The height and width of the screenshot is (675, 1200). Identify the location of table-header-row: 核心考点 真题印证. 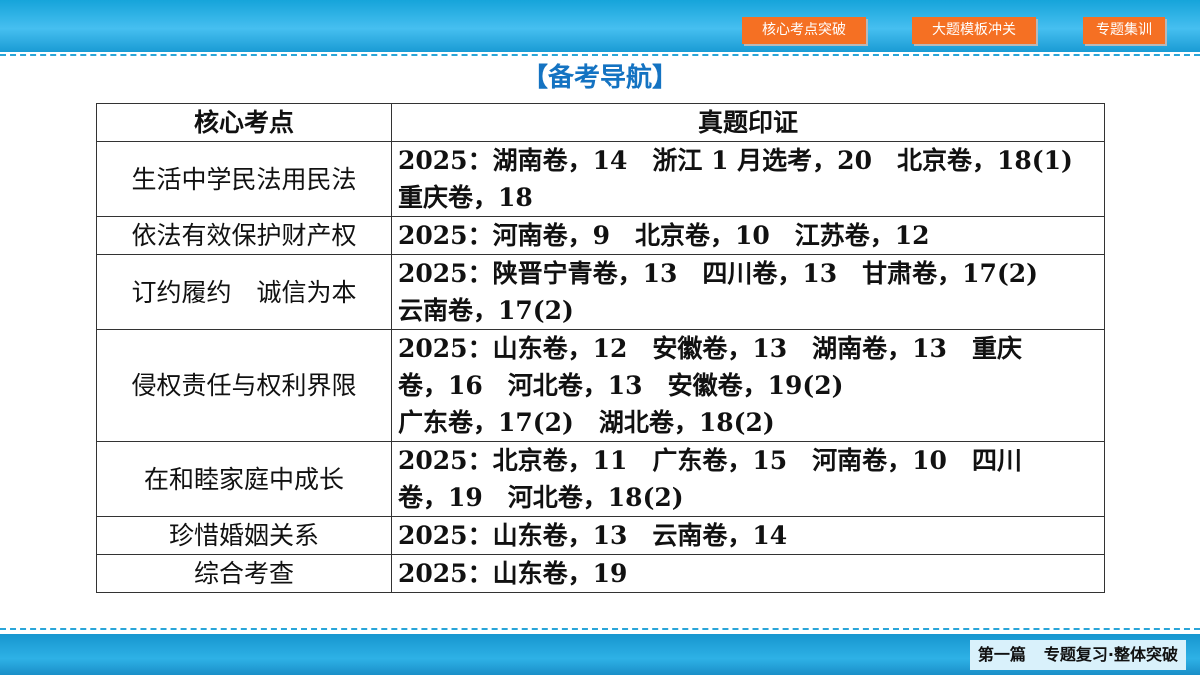
(600, 122).